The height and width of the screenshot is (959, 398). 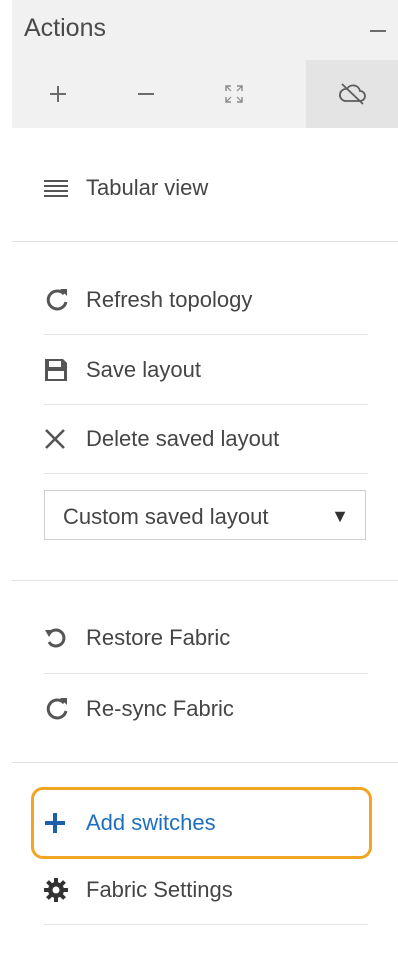 What do you see at coordinates (147, 187) in the screenshot?
I see `tabular-view-label: Tabular view` at bounding box center [147, 187].